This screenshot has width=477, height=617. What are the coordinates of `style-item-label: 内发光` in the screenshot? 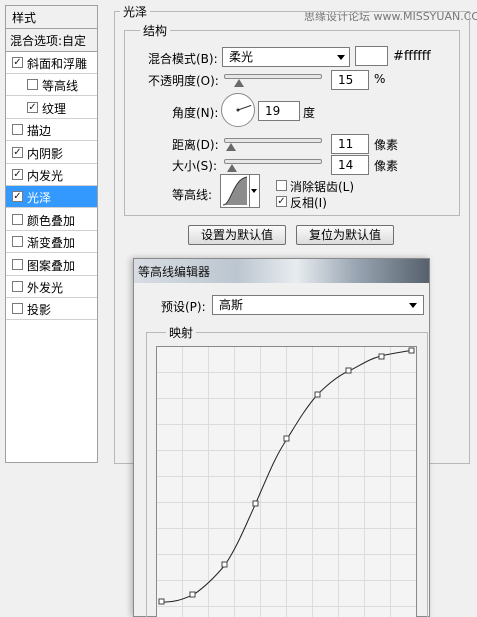 It's located at (45, 176).